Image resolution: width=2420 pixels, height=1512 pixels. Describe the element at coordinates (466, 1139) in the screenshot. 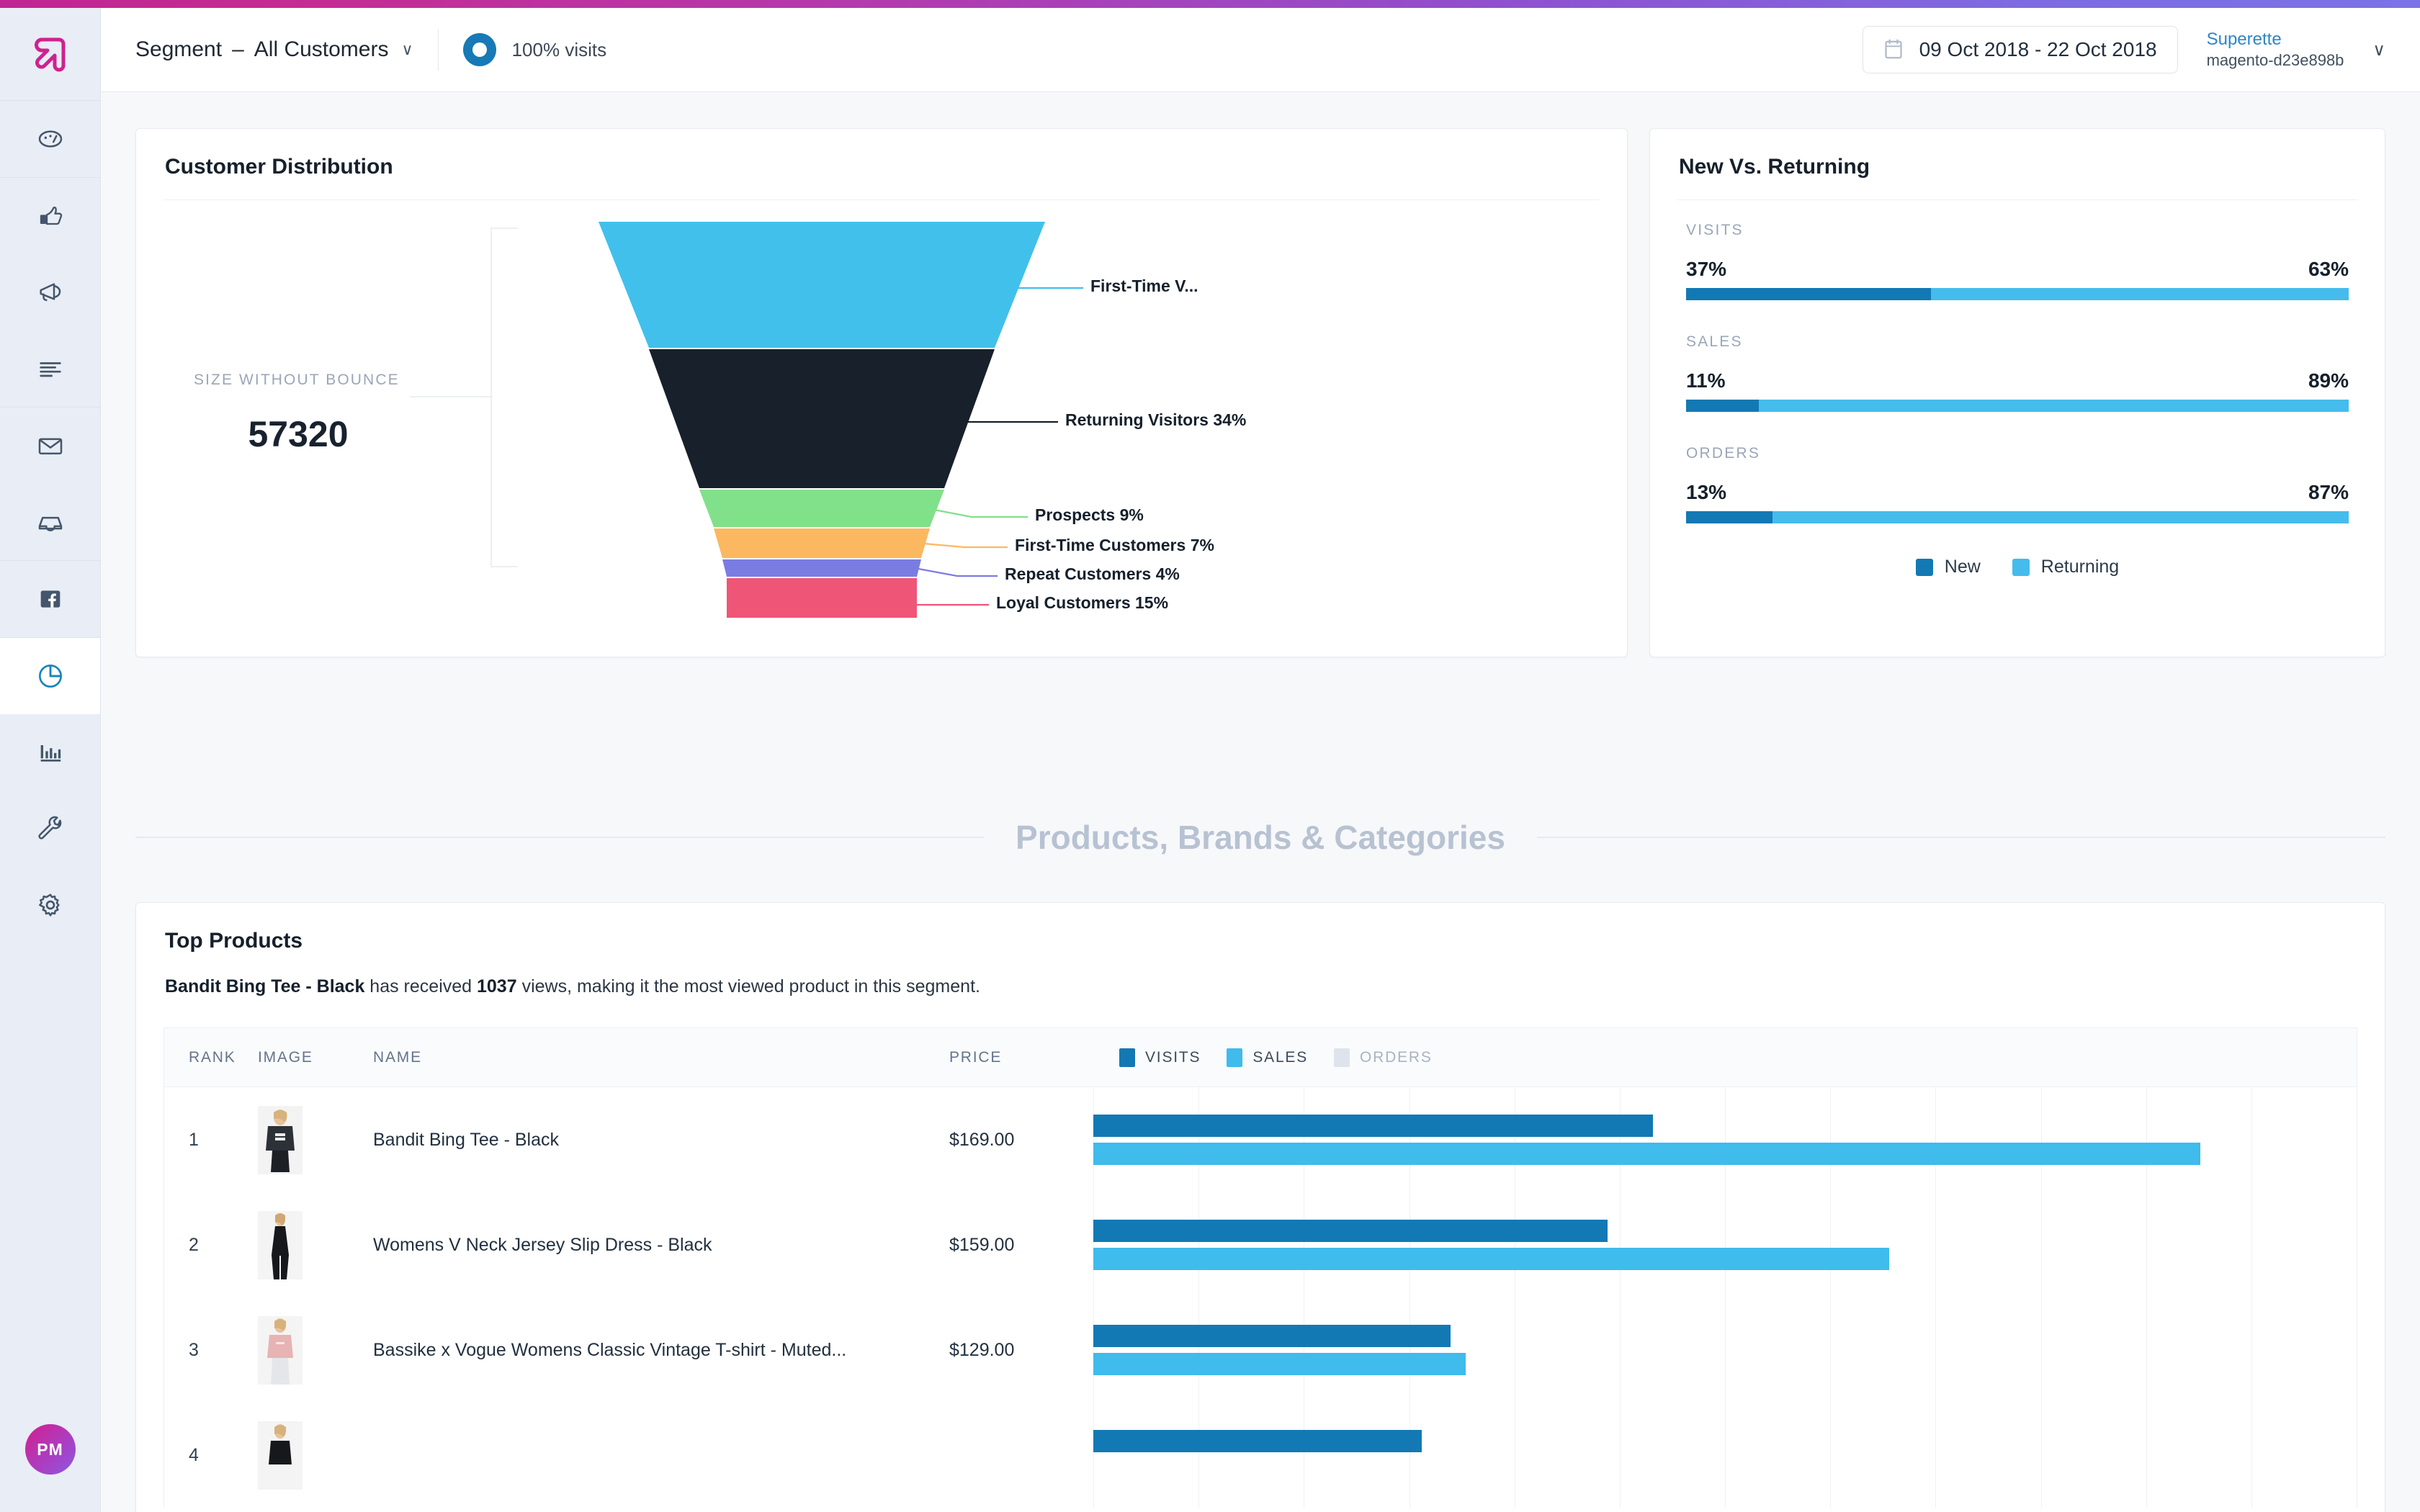

I see `row-product-name: Bandit Bing Tee - Black` at that location.